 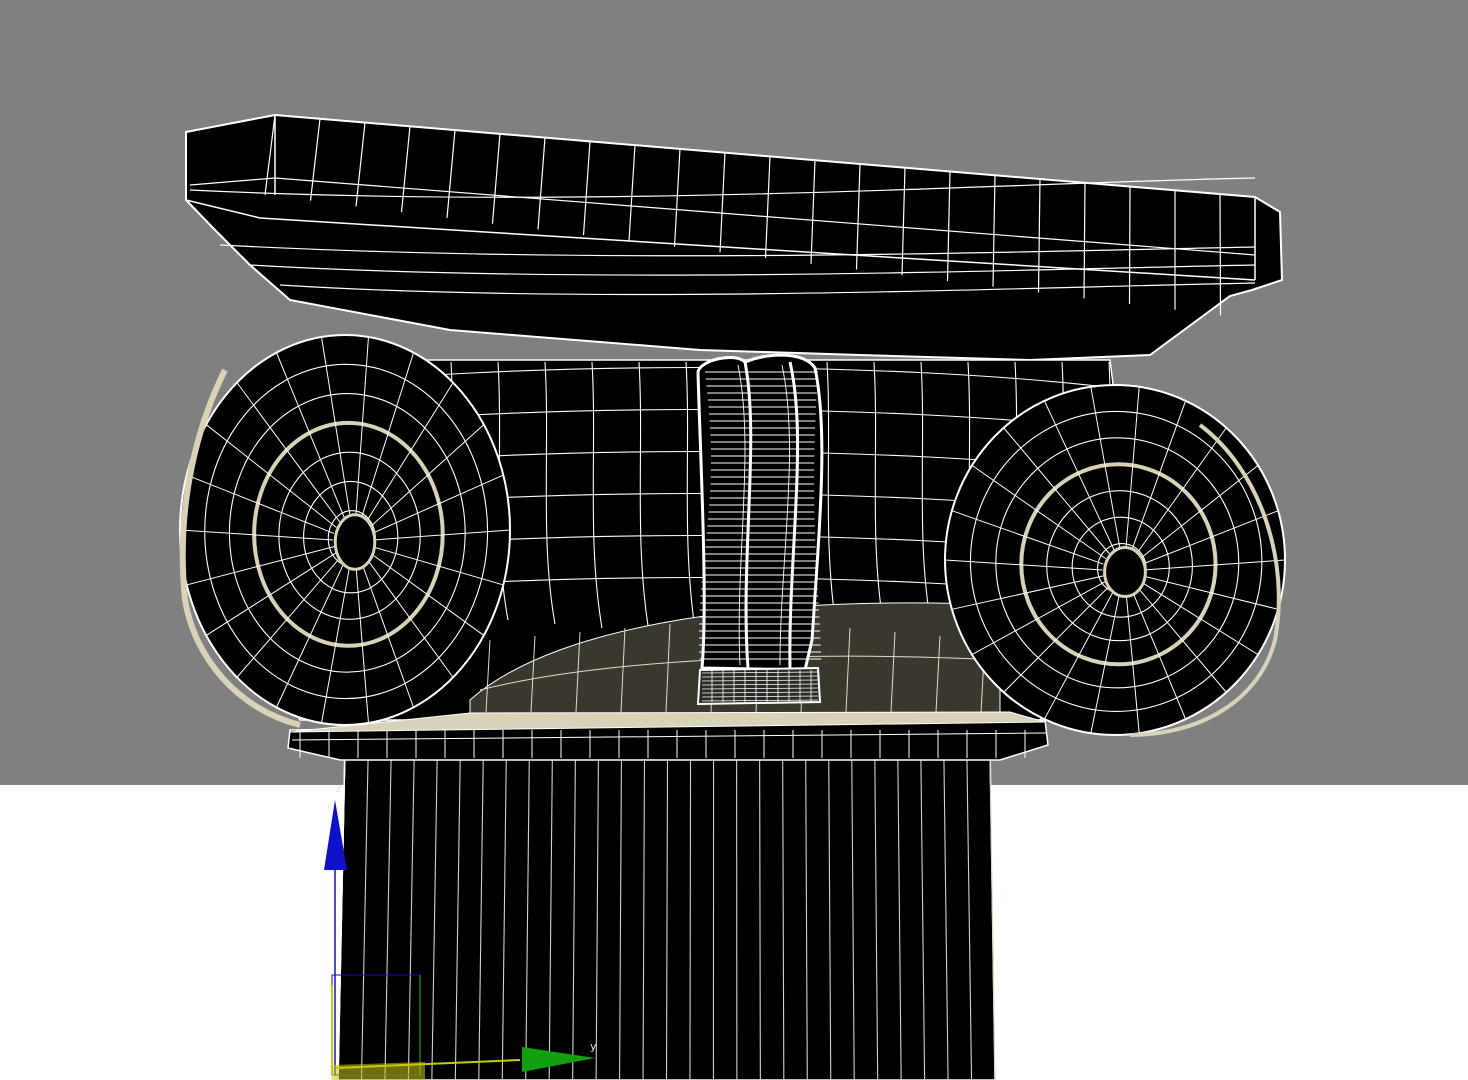 I want to click on central-leaf-ornament, so click(x=760, y=529).